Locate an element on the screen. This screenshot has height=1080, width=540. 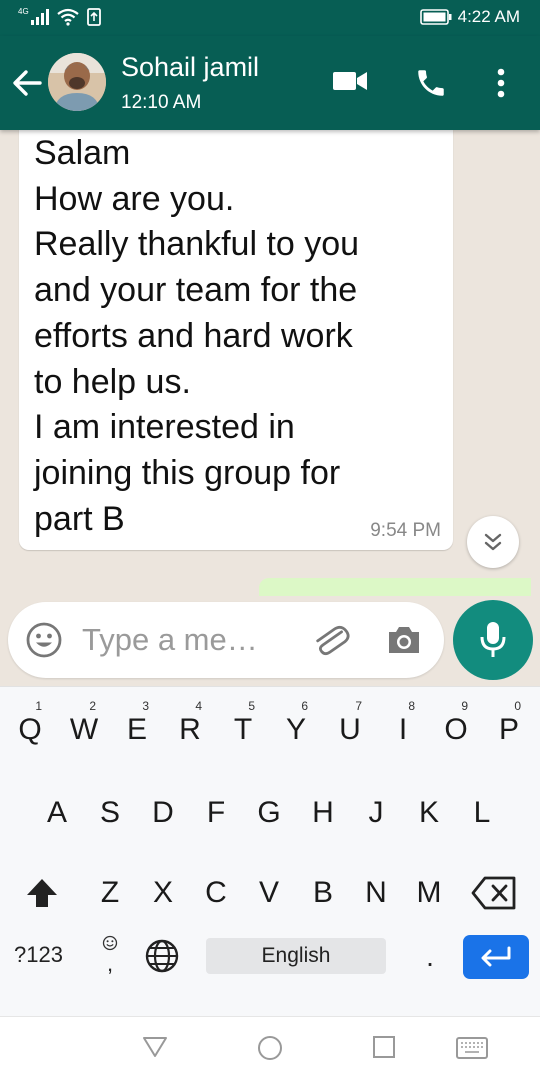
key-l: L is located at coordinates (482, 813).